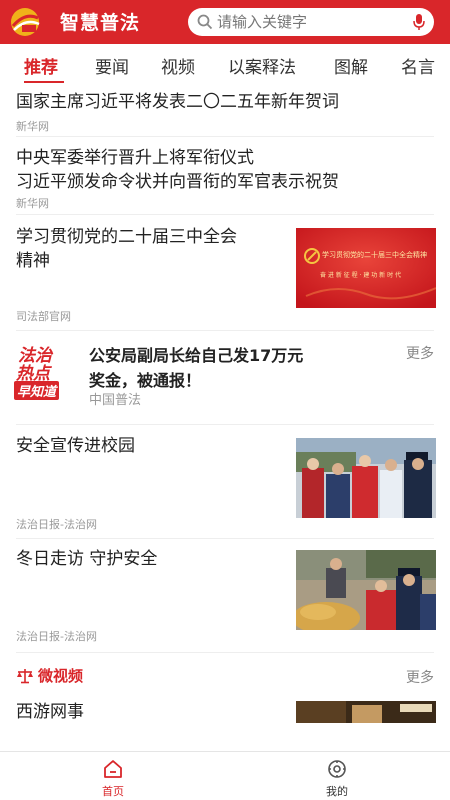 The image size is (450, 800). What do you see at coordinates (37, 390) in the screenshot?
I see `logo-text: 早知道` at bounding box center [37, 390].